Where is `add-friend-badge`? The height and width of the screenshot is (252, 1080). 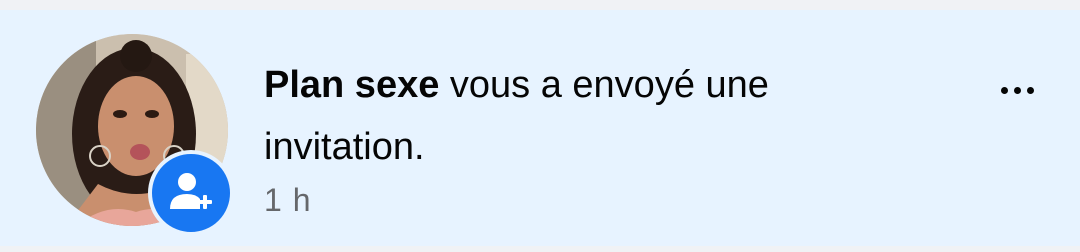
add-friend-badge is located at coordinates (191, 193).